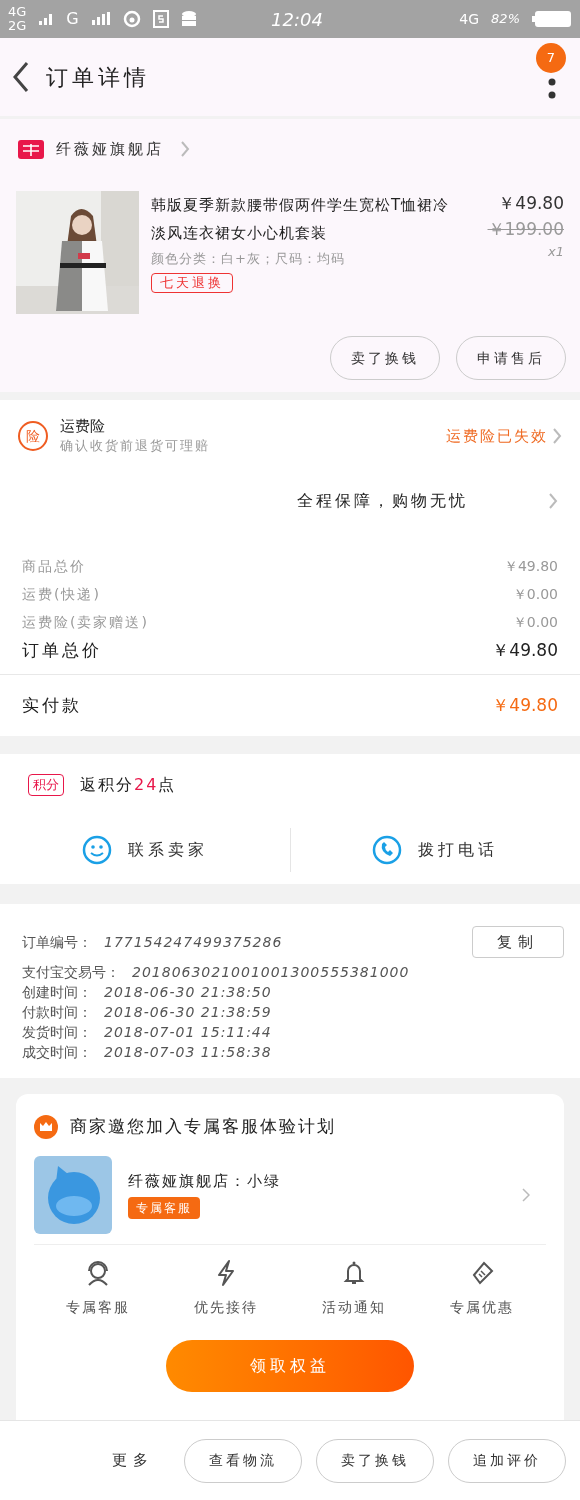 This screenshot has height=1500, width=580. What do you see at coordinates (57, 992) in the screenshot?
I see `info-label: 创建时间：` at bounding box center [57, 992].